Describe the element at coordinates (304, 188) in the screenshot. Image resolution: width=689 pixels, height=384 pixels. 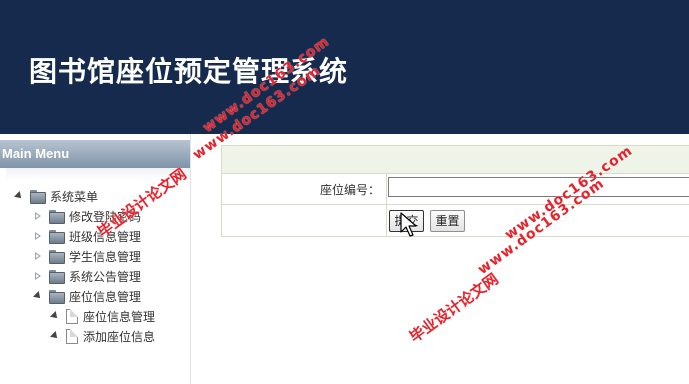
I see `label-cell: 座位编号：` at that location.